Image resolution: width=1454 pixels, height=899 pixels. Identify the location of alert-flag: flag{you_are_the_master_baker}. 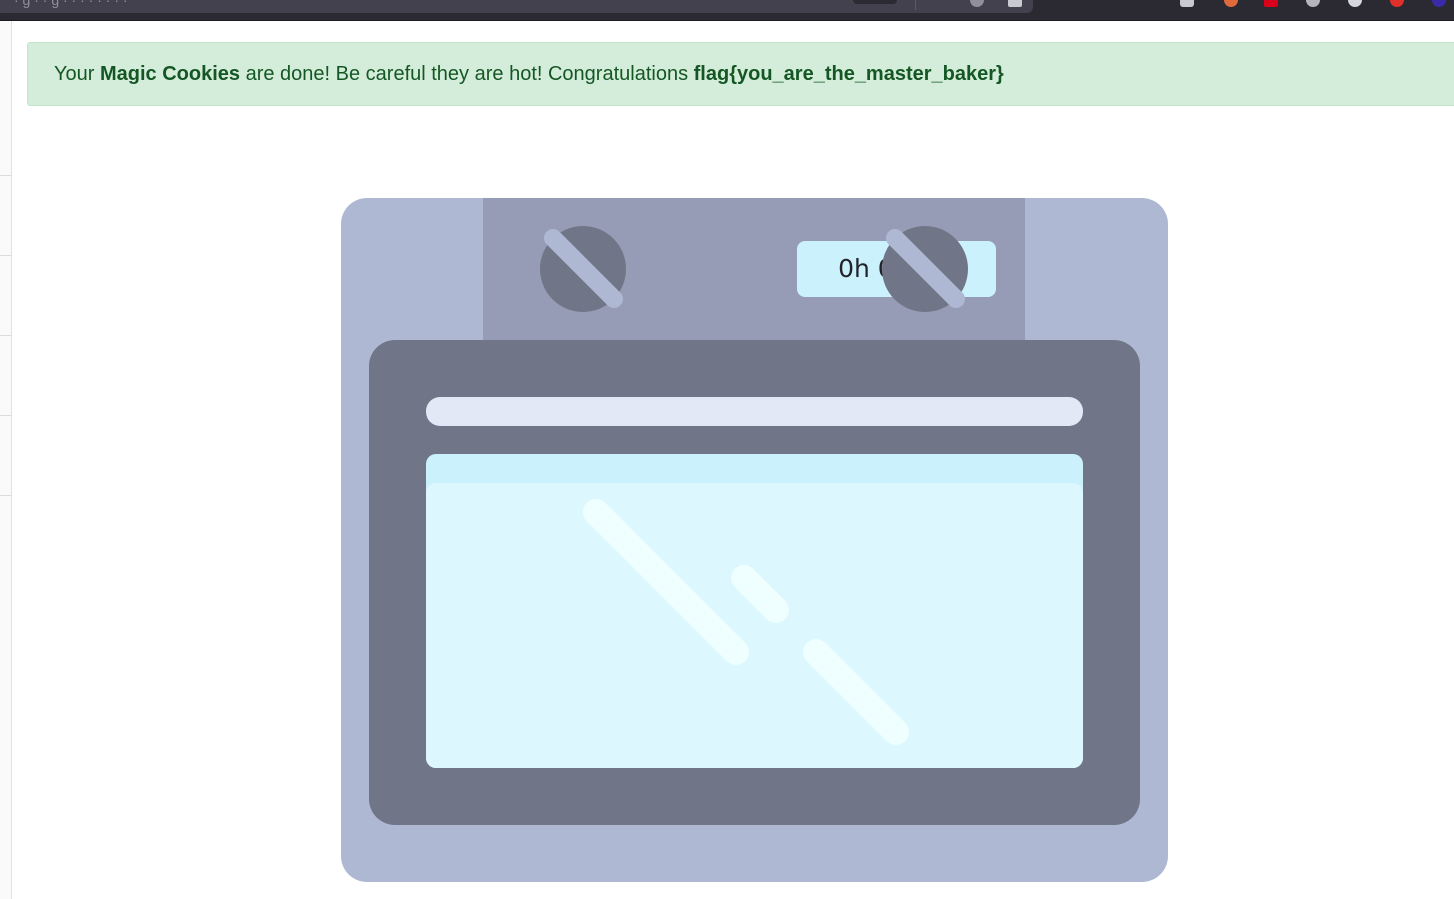
(848, 74).